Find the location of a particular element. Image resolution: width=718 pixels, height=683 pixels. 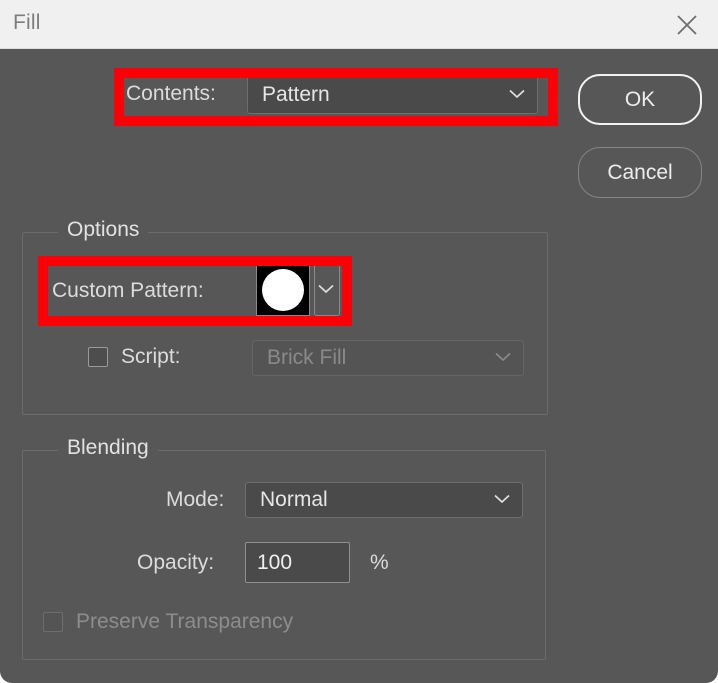

preserve-transparency-label: Preserve Transparency is located at coordinates (185, 621).